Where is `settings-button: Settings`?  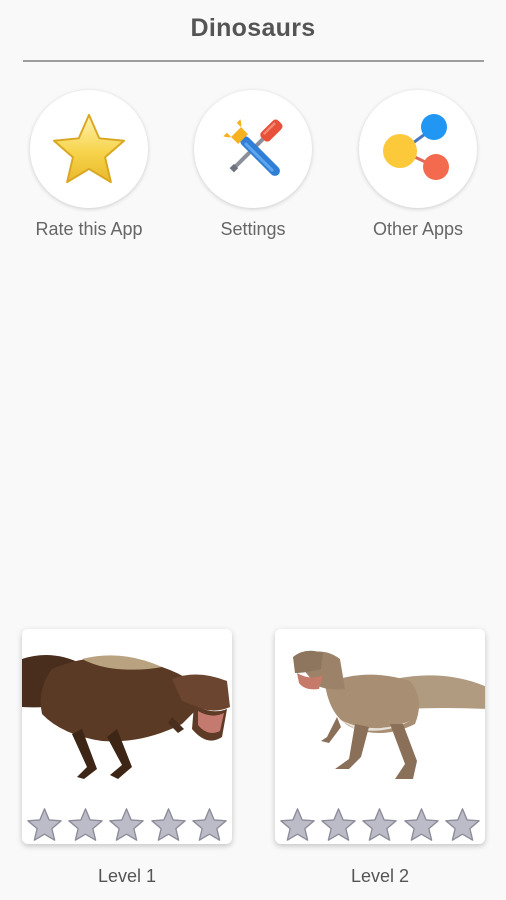
settings-button: Settings is located at coordinates (253, 165).